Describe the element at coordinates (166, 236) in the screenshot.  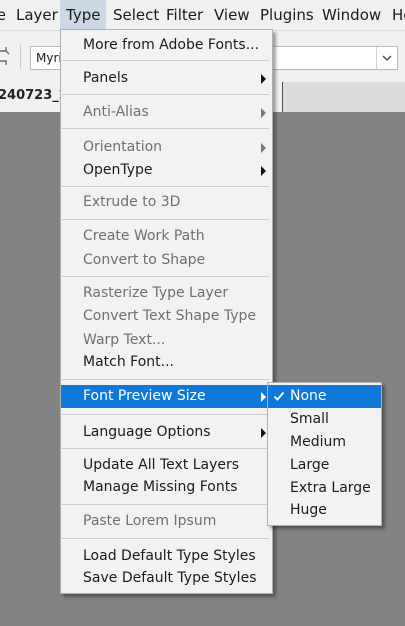
I see `menu-item-create-work-path: Create Work Path` at that location.